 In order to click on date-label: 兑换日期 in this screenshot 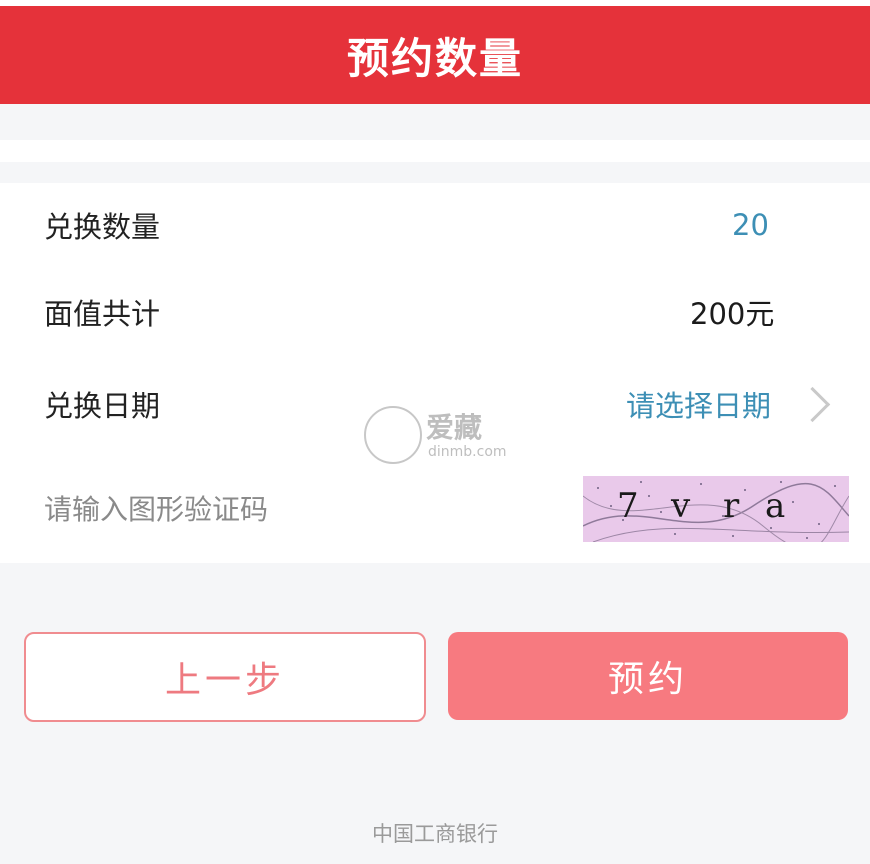, I will do `click(102, 406)`.